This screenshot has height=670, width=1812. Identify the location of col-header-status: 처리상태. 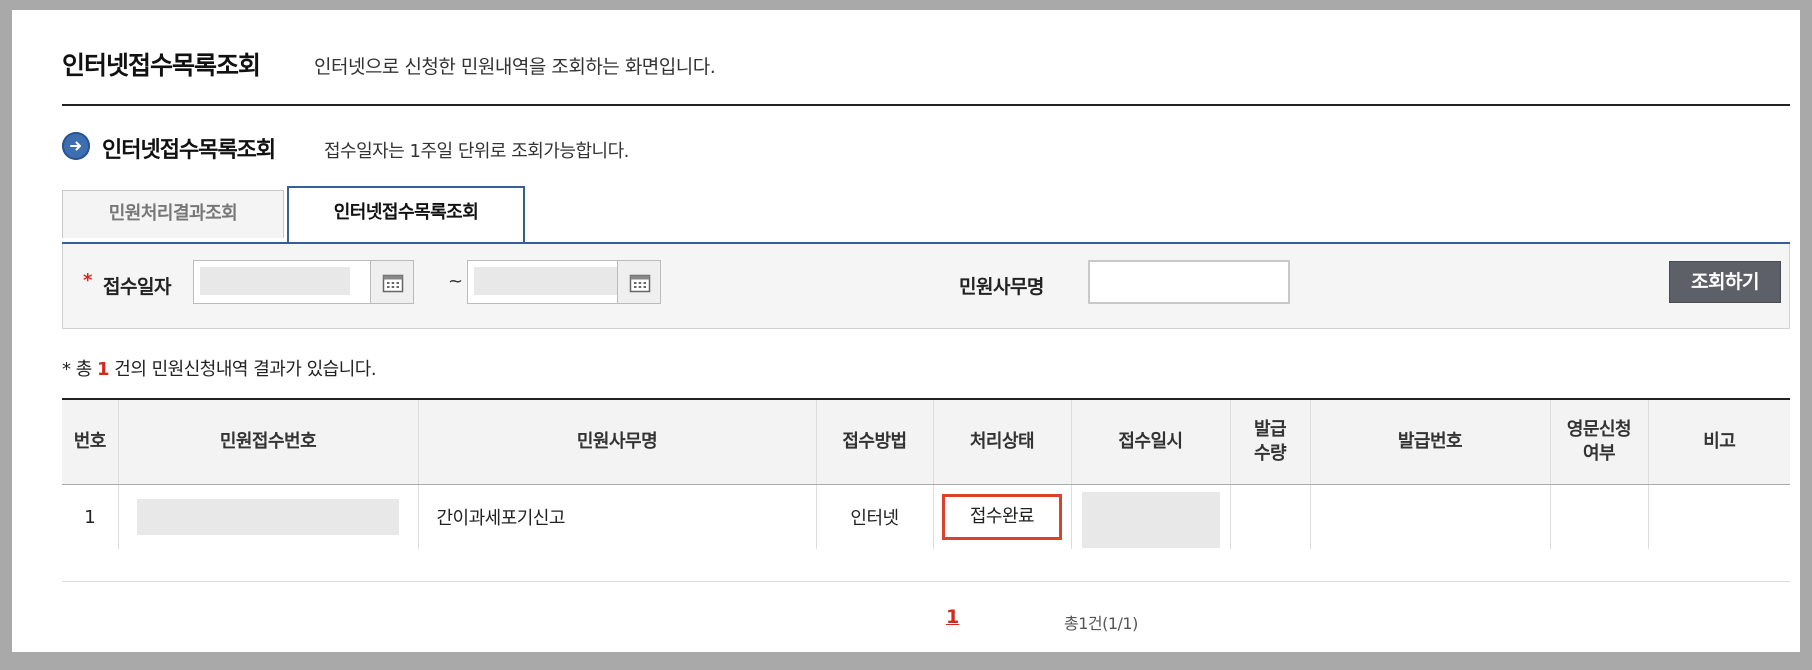
(1001, 441).